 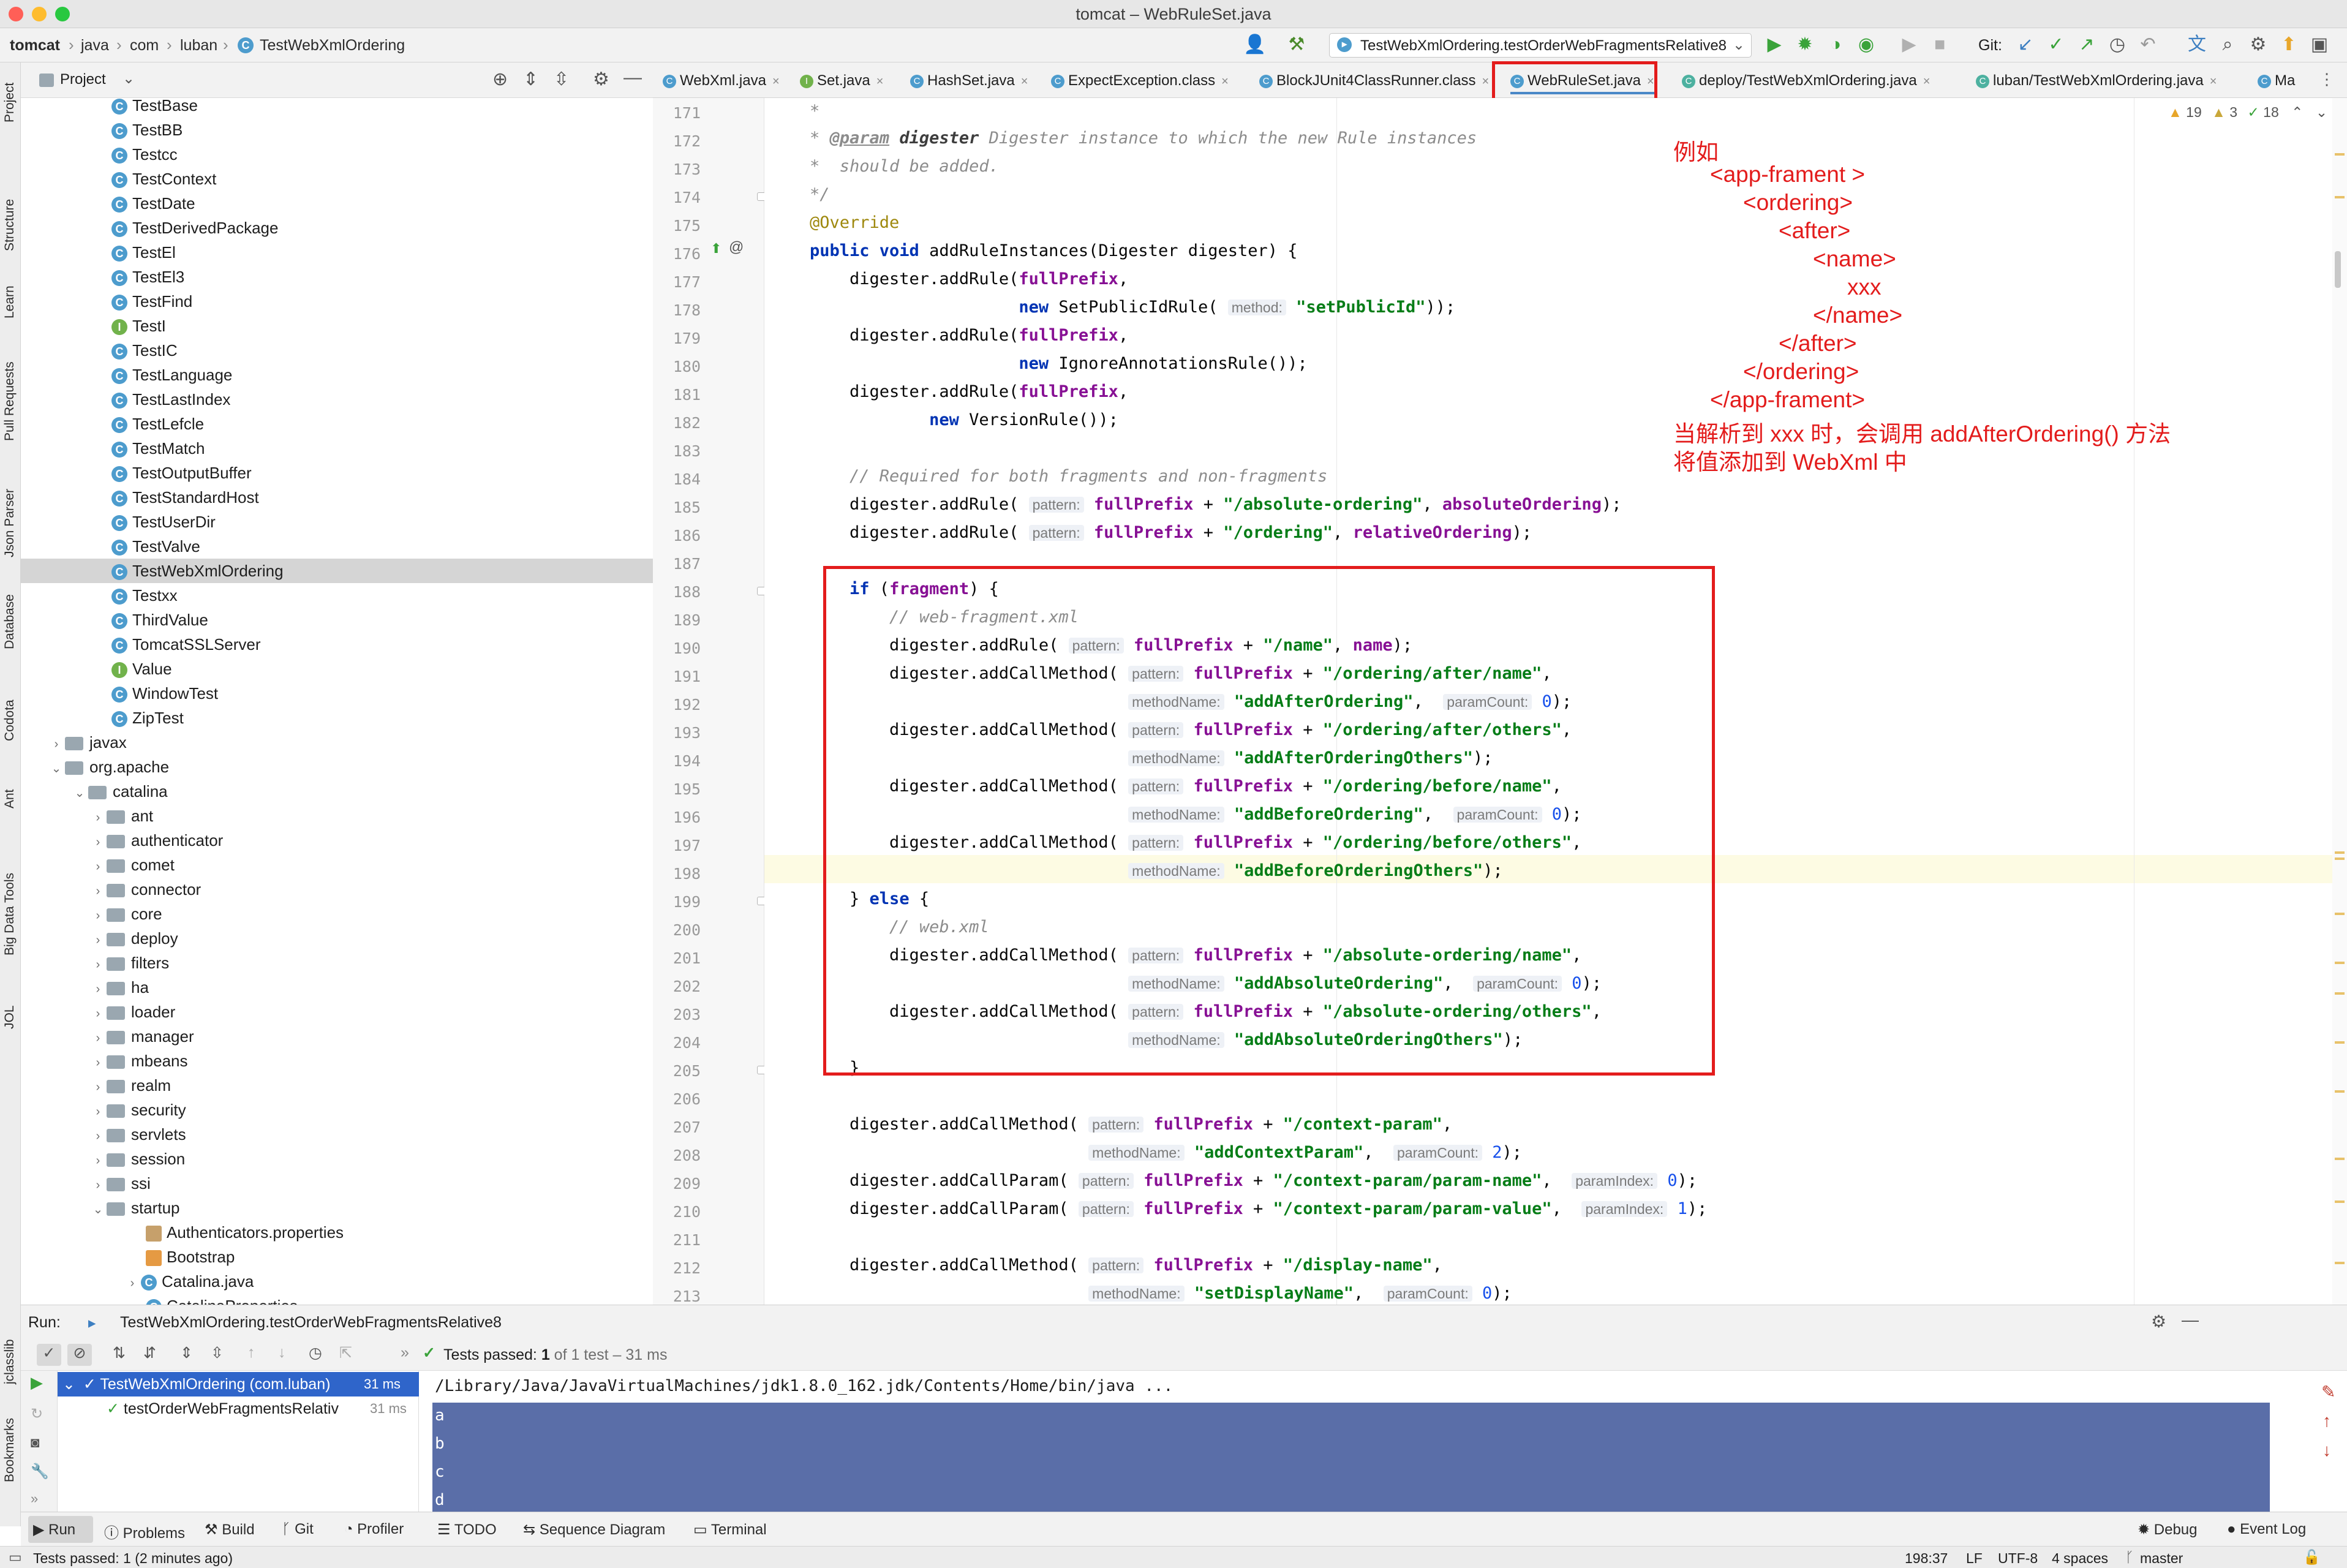 I want to click on git-update-icon: ↙, so click(x=2025, y=45).